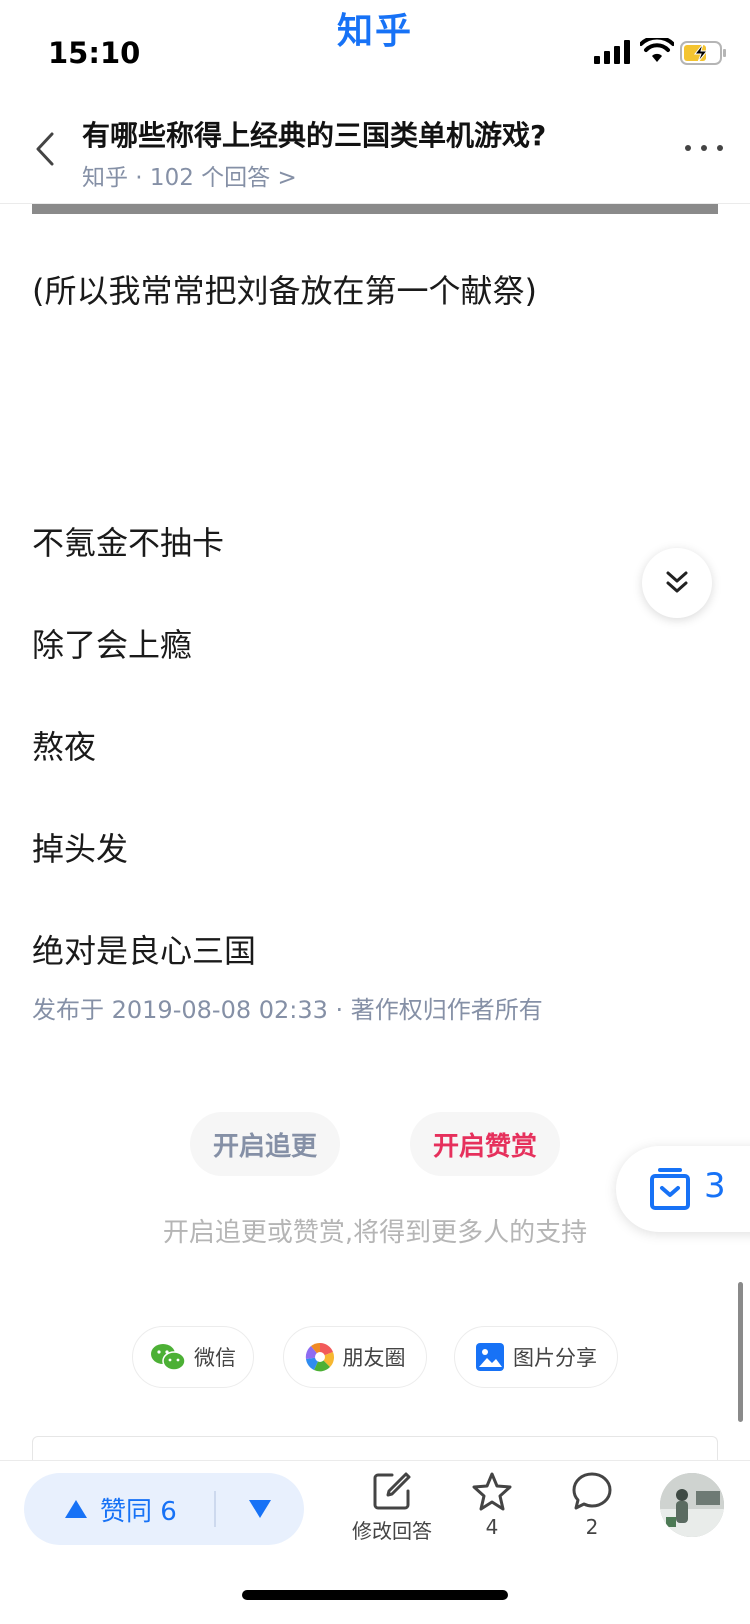 This screenshot has width=750, height=1624. I want to click on home-indicator, so click(375, 1595).